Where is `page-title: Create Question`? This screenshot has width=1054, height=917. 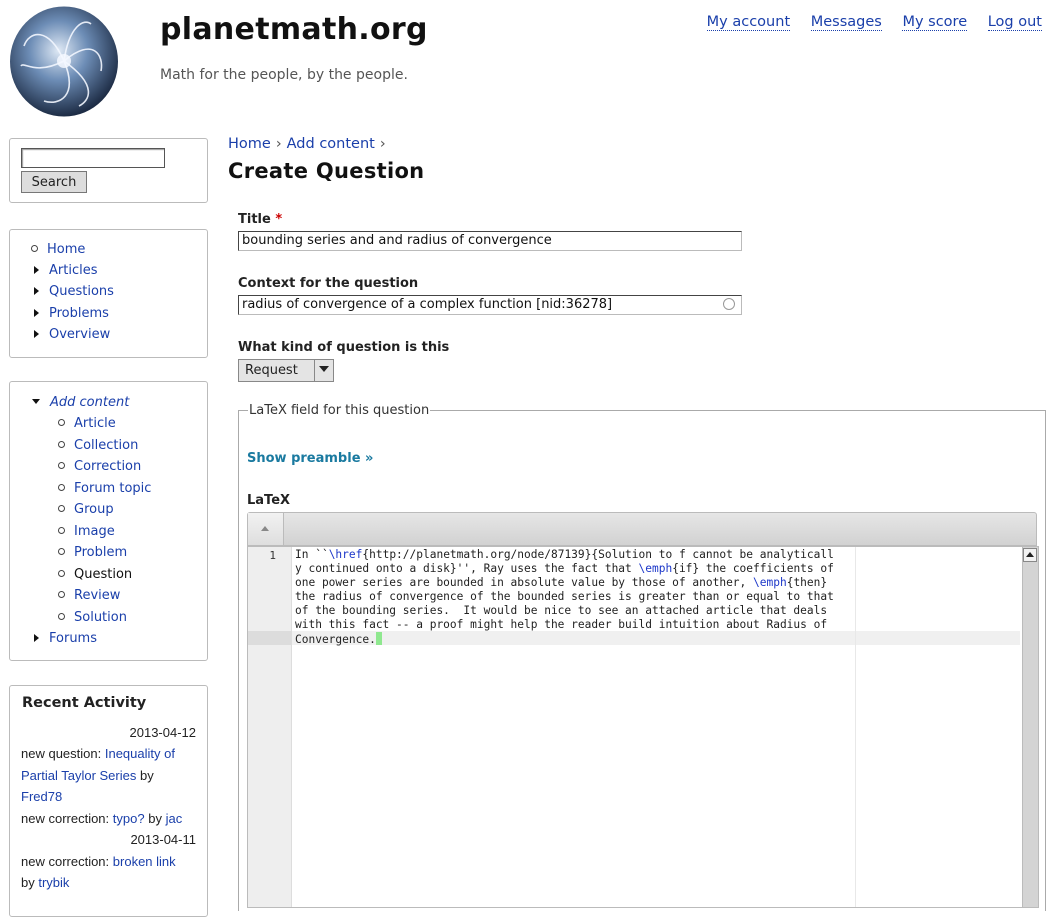 page-title: Create Question is located at coordinates (326, 171).